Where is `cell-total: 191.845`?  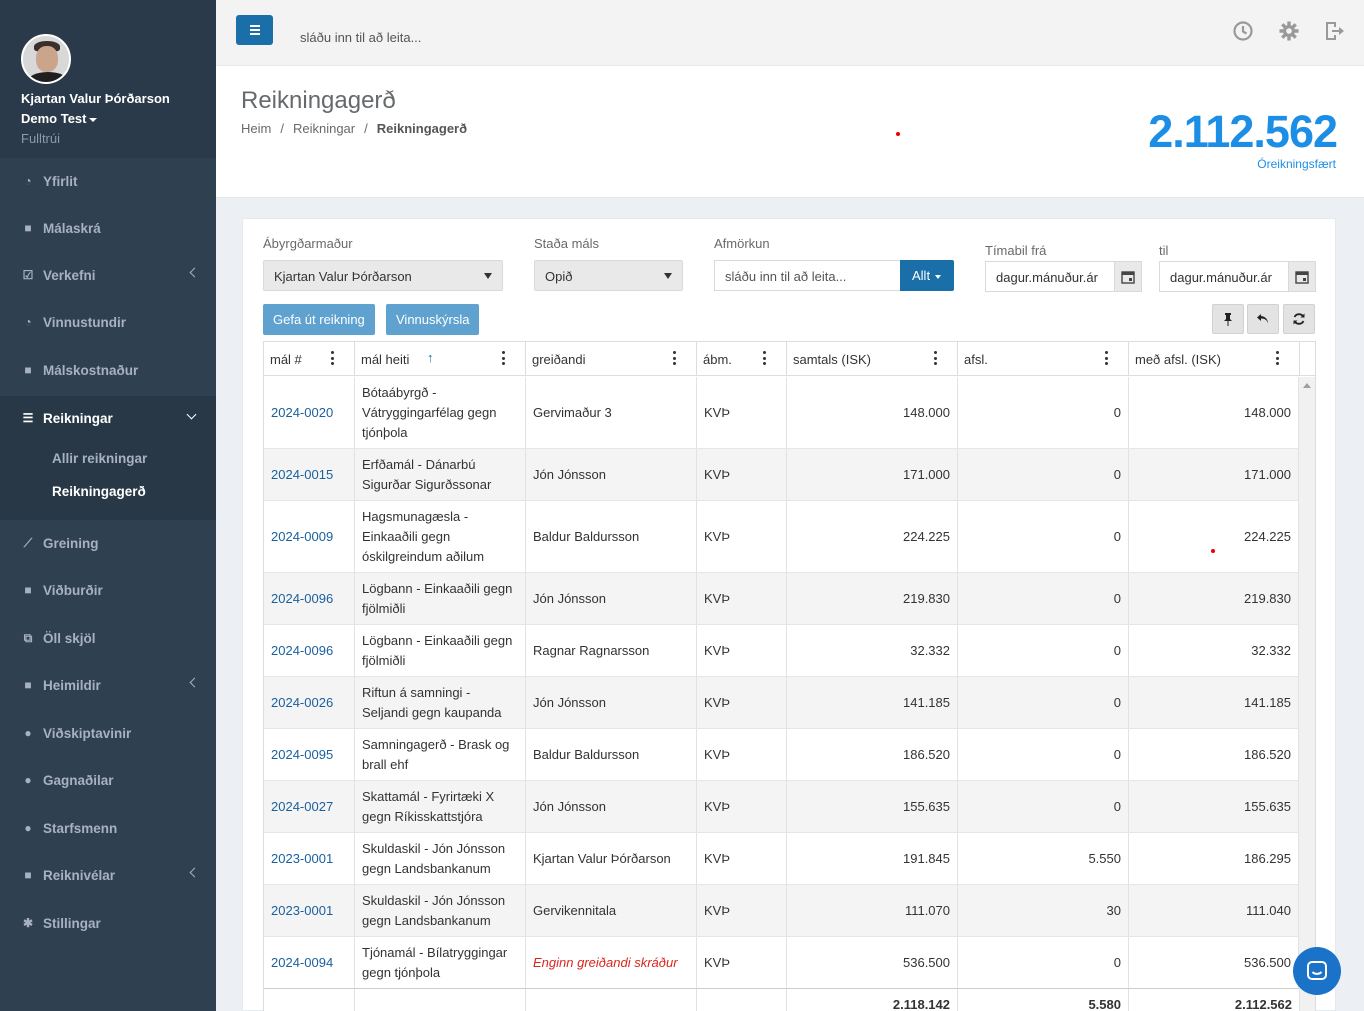 cell-total: 191.845 is located at coordinates (872, 858).